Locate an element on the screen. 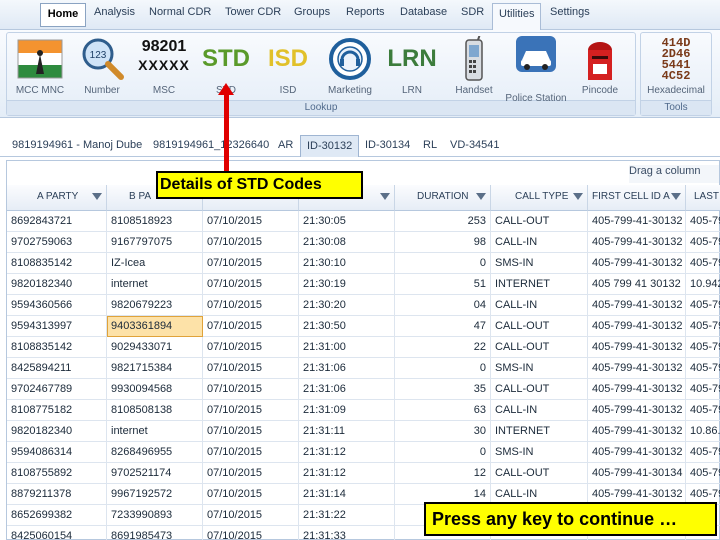 The height and width of the screenshot is (540, 720). cell-a-party: 9594360566 is located at coordinates (57, 305).